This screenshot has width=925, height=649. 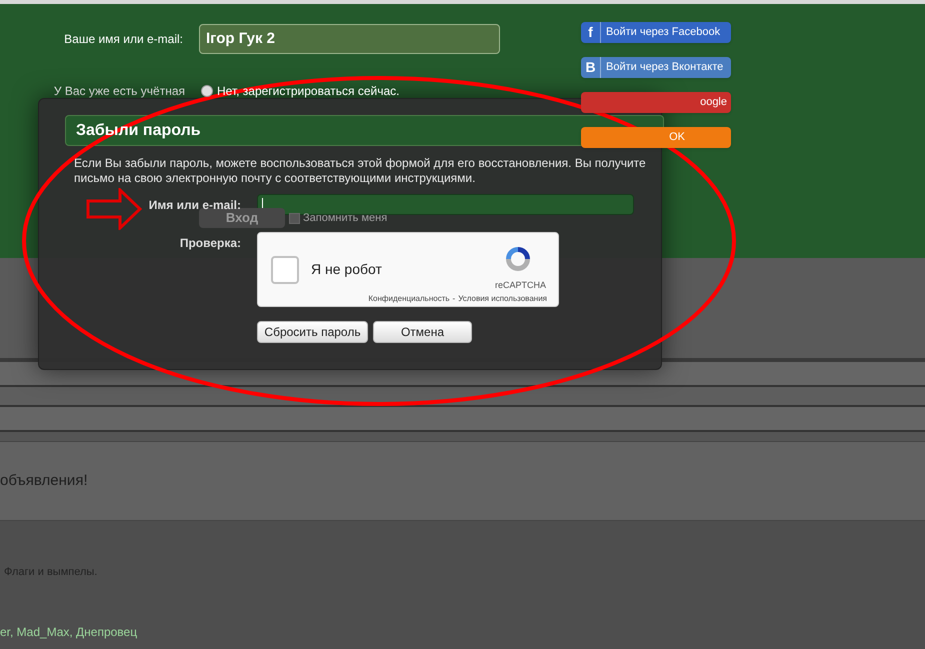 What do you see at coordinates (114, 209) in the screenshot?
I see `annotation-arrow` at bounding box center [114, 209].